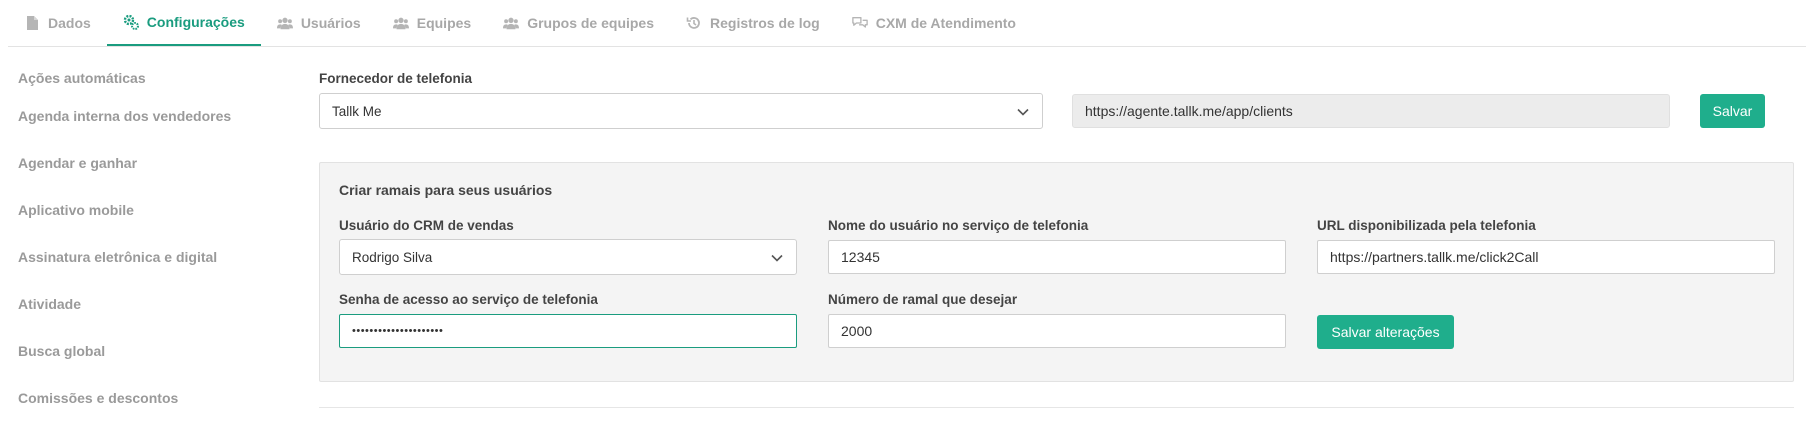  Describe the element at coordinates (148, 398) in the screenshot. I see `sidebar-item-comissoes: Comissões e descontos` at that location.